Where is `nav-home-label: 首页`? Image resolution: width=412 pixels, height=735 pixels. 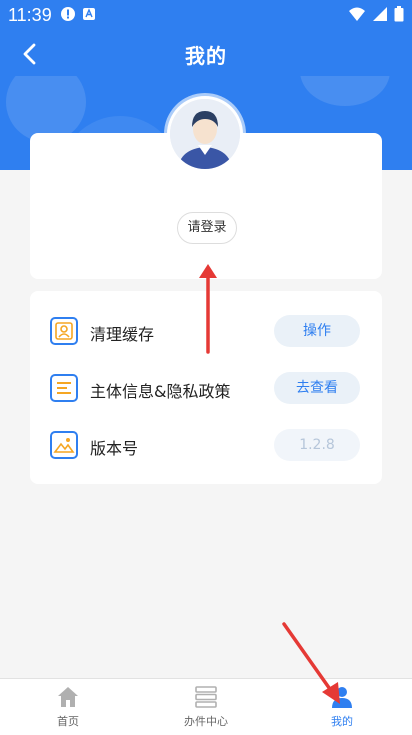
nav-home-label: 首页 is located at coordinates (68, 721).